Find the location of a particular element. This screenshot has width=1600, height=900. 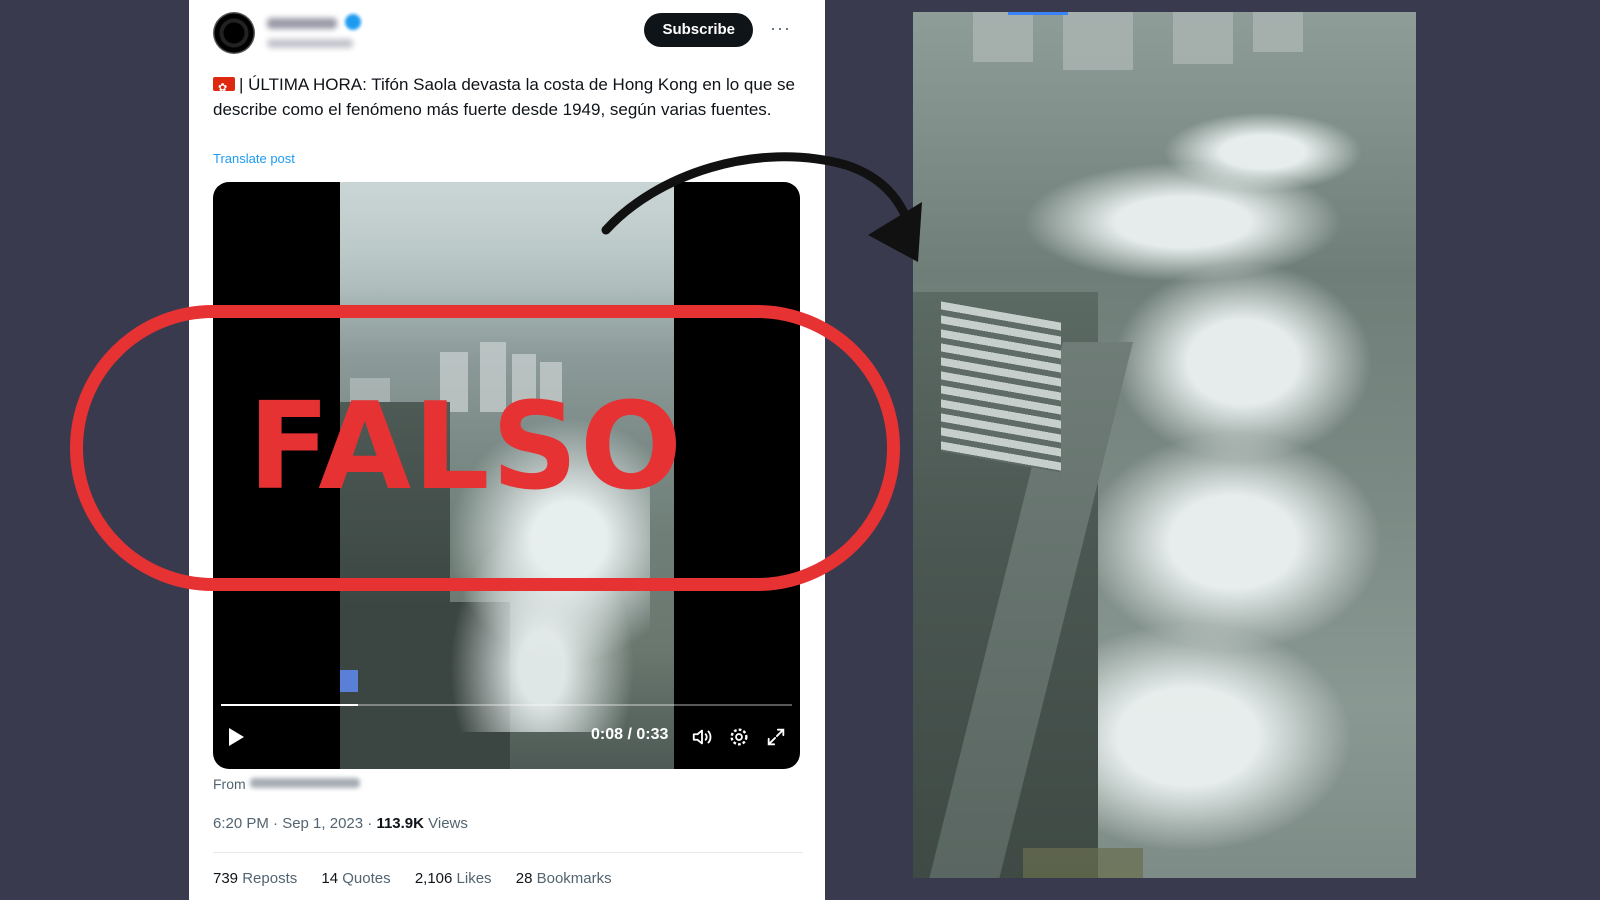

from-label: From is located at coordinates (229, 784).